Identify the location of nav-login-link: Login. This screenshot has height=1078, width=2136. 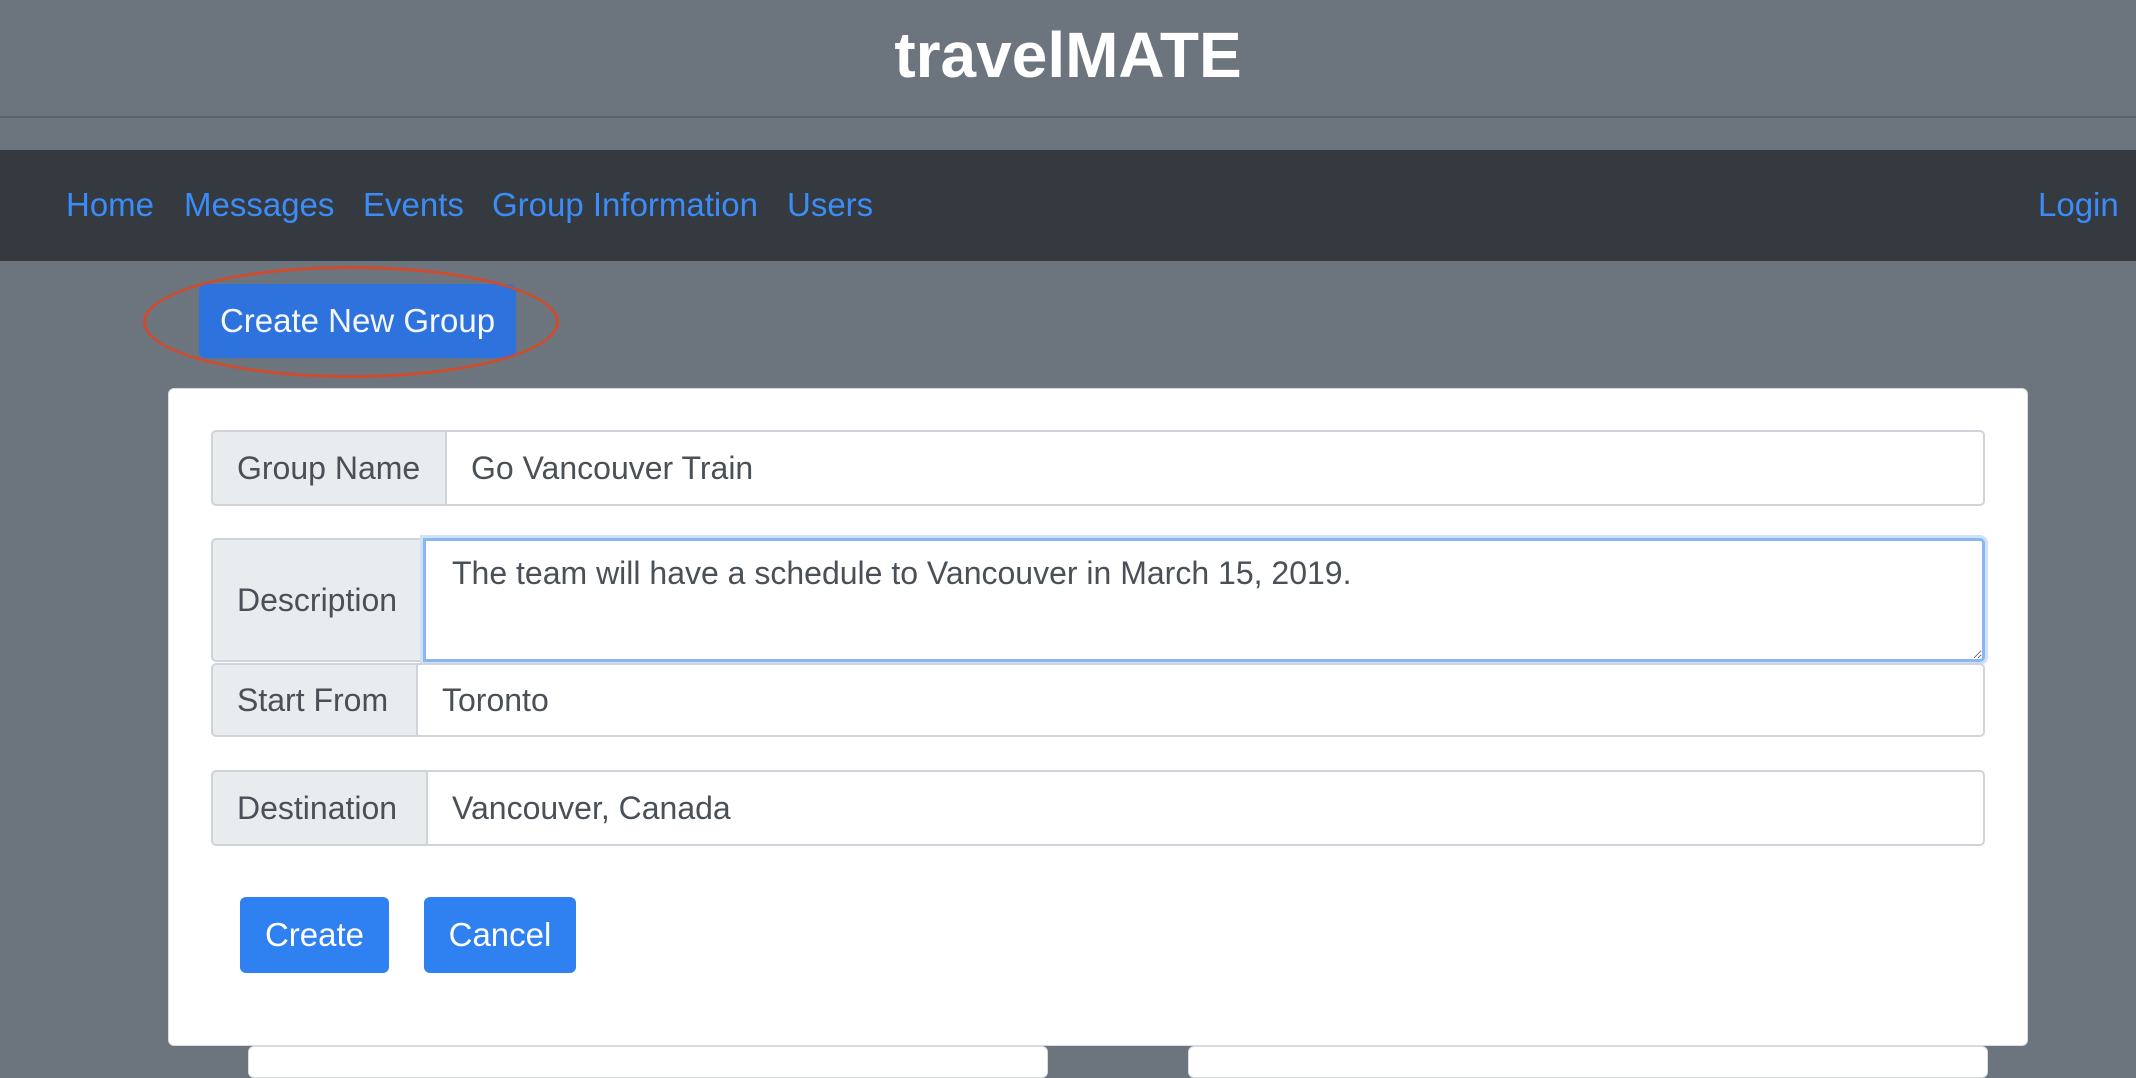
(2078, 205).